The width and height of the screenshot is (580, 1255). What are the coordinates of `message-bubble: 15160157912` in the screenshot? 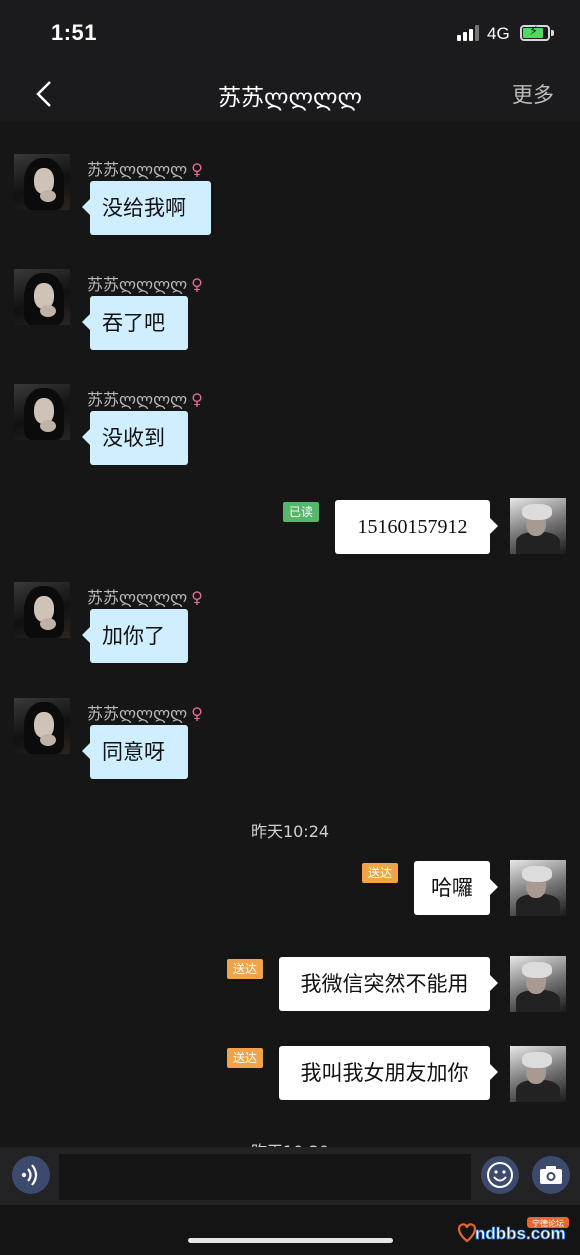 It's located at (416, 527).